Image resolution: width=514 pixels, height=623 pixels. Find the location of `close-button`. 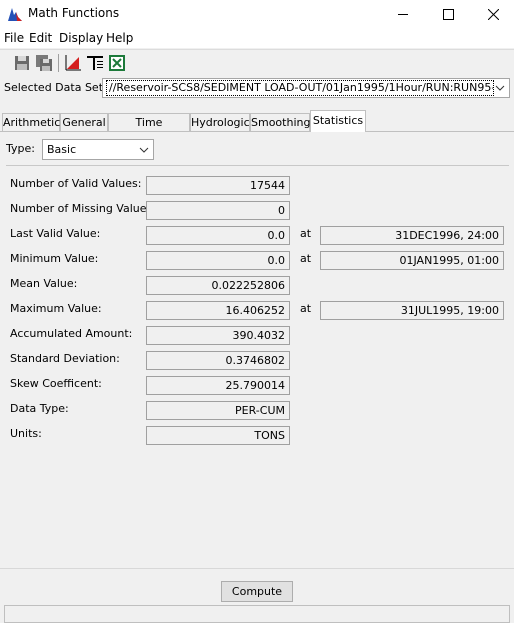

close-button is located at coordinates (492, 14).